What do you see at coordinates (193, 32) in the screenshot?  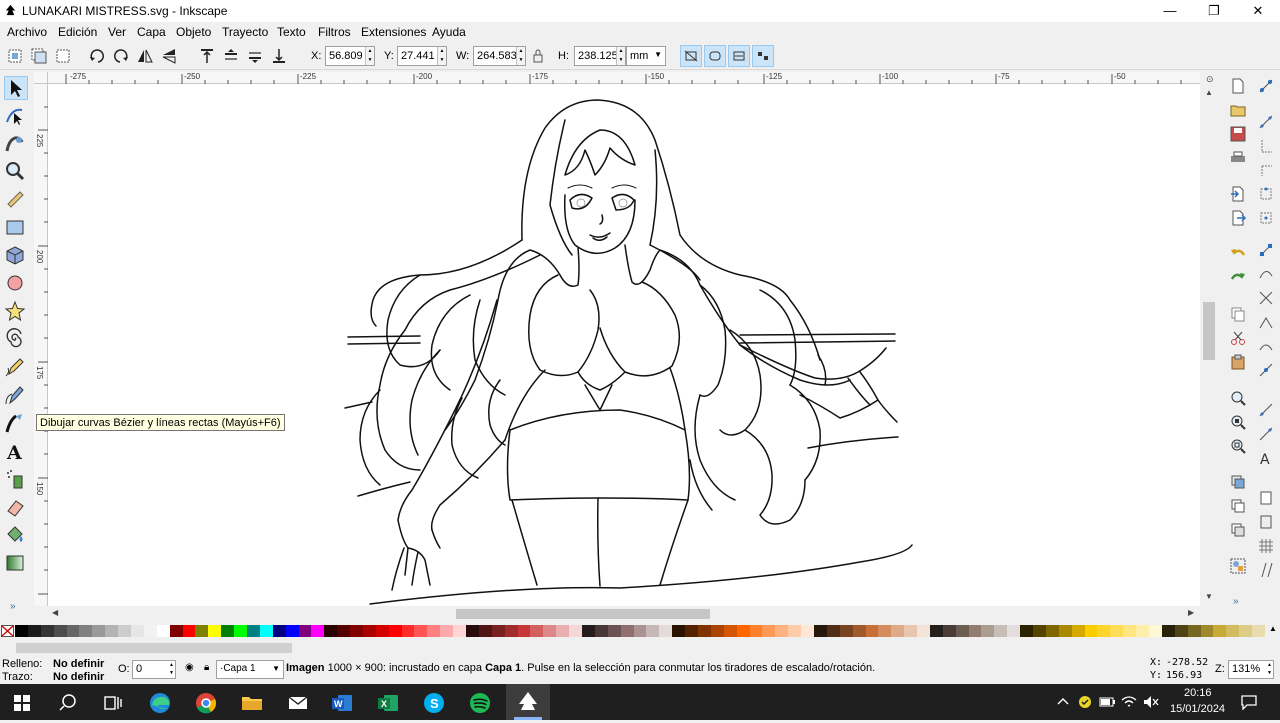 I see `menu-objeto: Objeto` at bounding box center [193, 32].